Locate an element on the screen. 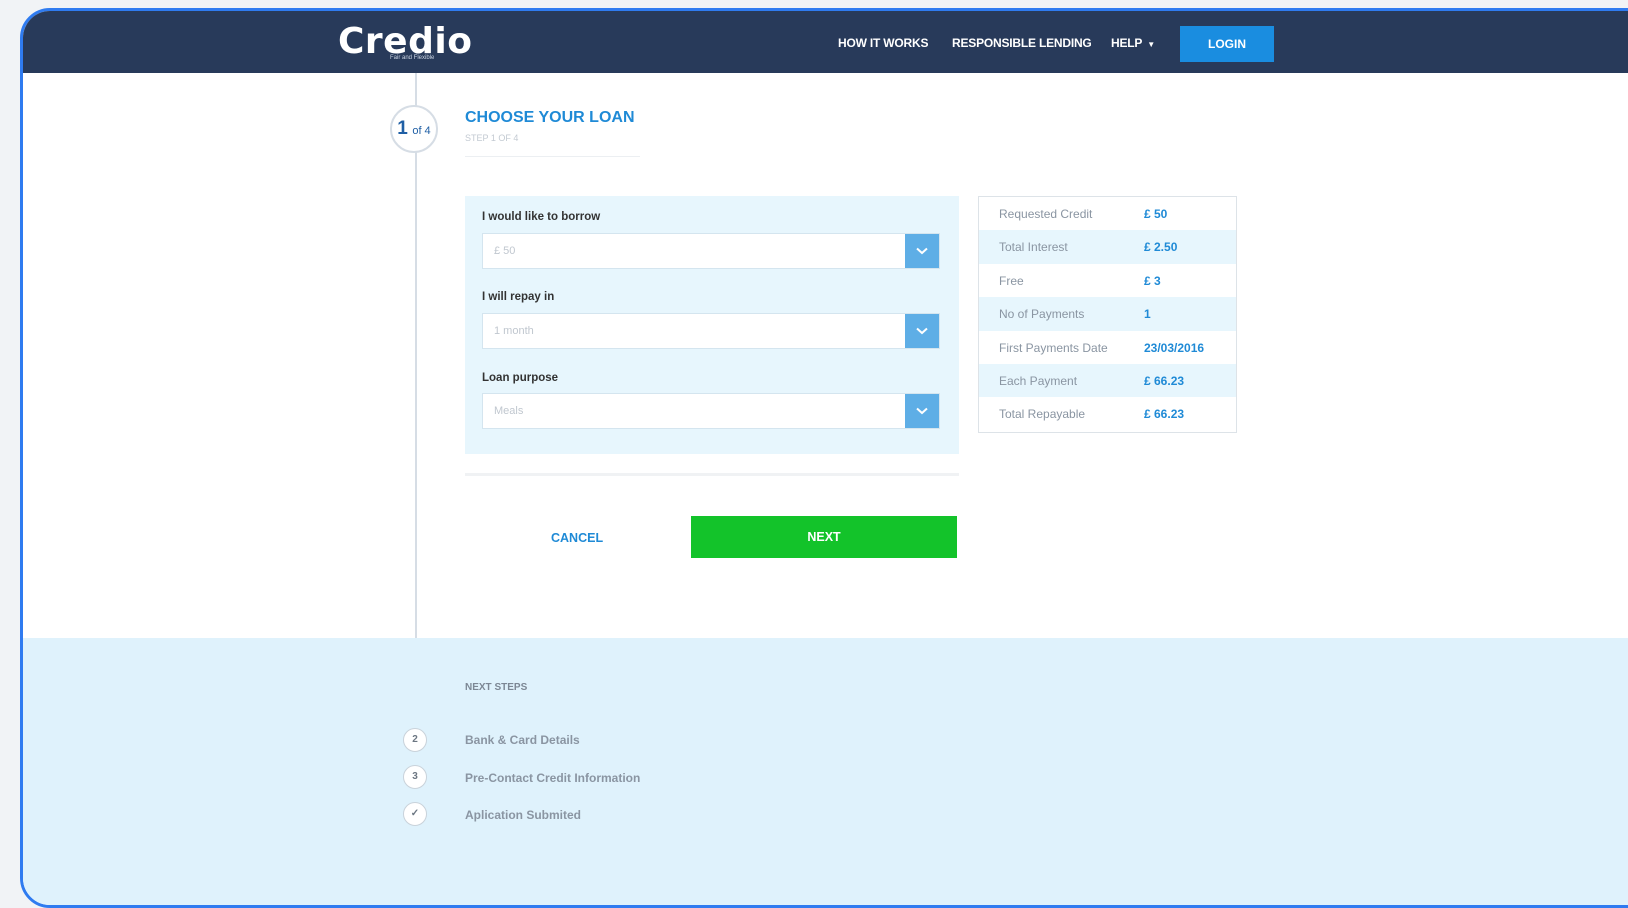 Image resolution: width=1628 pixels, height=908 pixels. summary-label: First Payments Date is located at coordinates (1053, 347).